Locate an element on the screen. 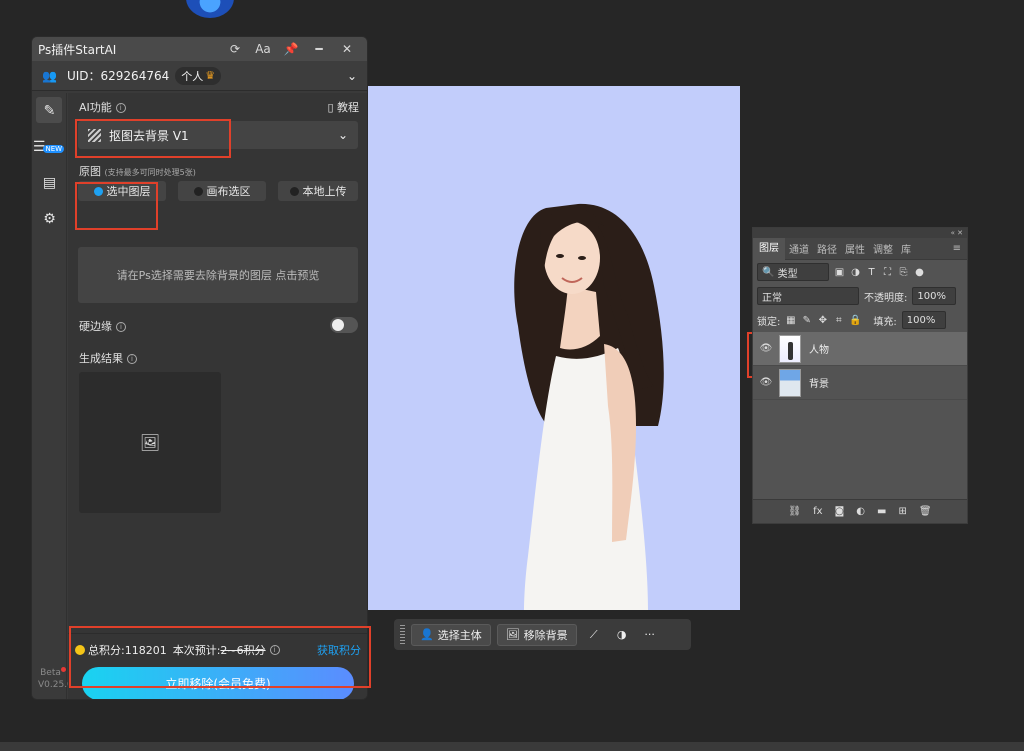  layer-thumbnail is located at coordinates (790, 348).